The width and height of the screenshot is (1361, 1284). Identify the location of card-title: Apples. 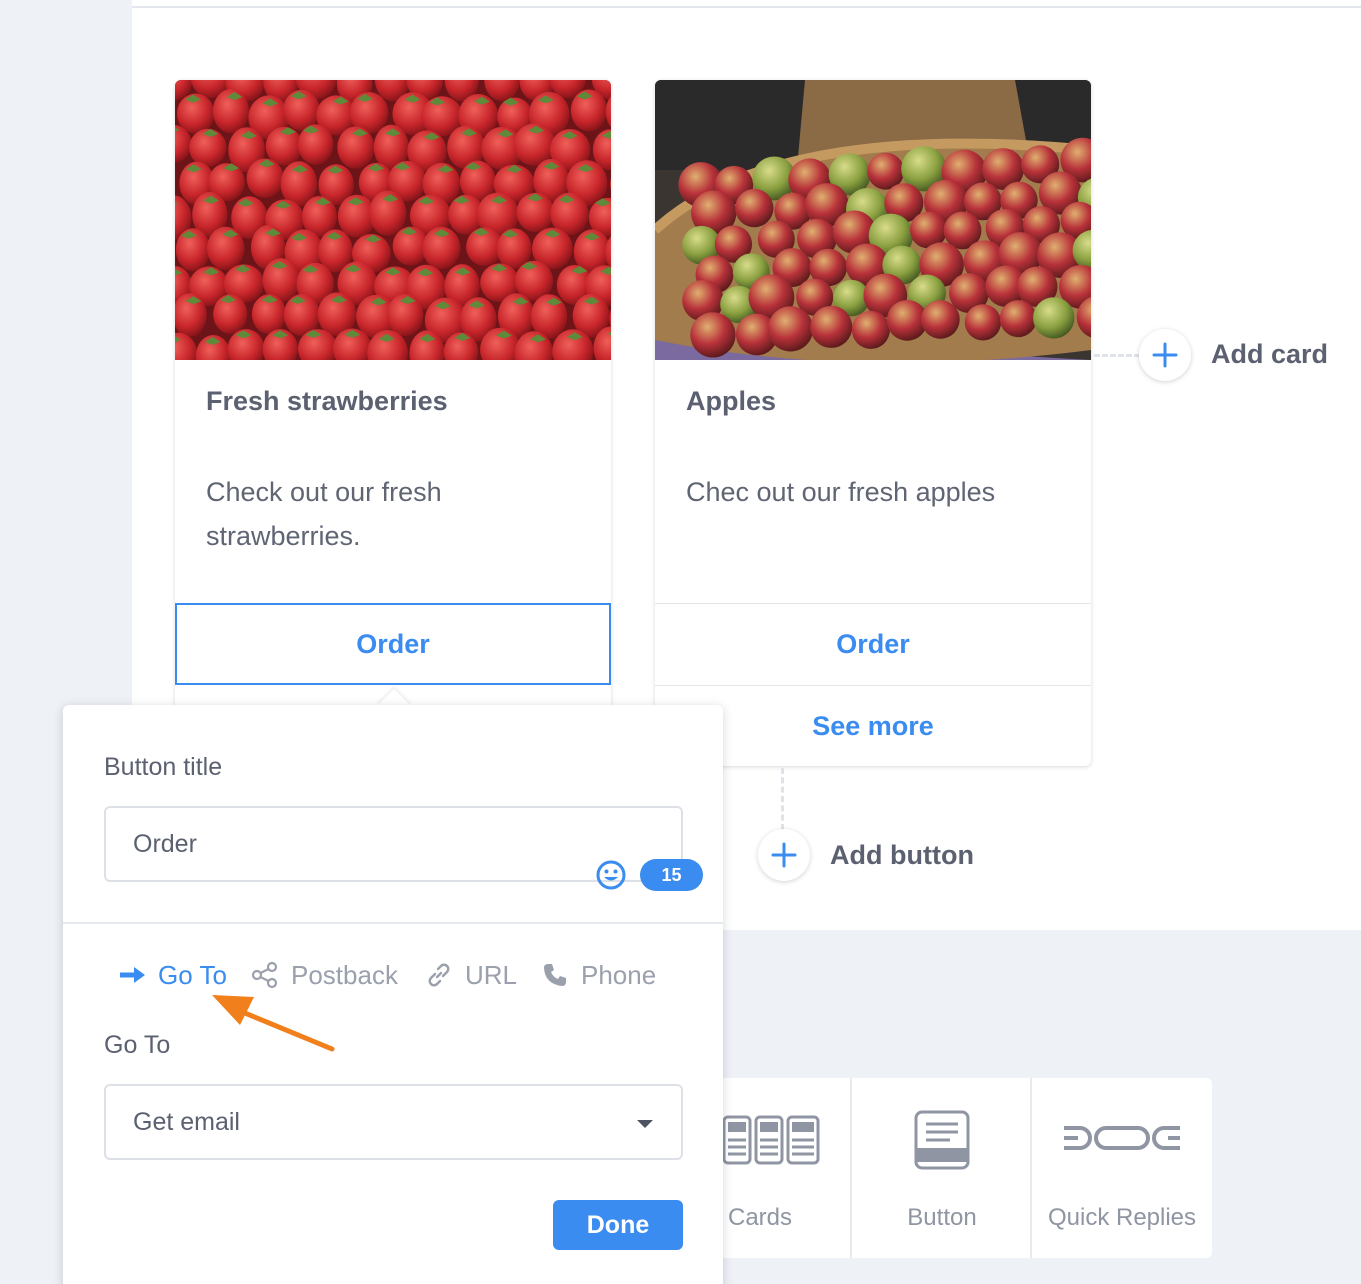
(731, 401).